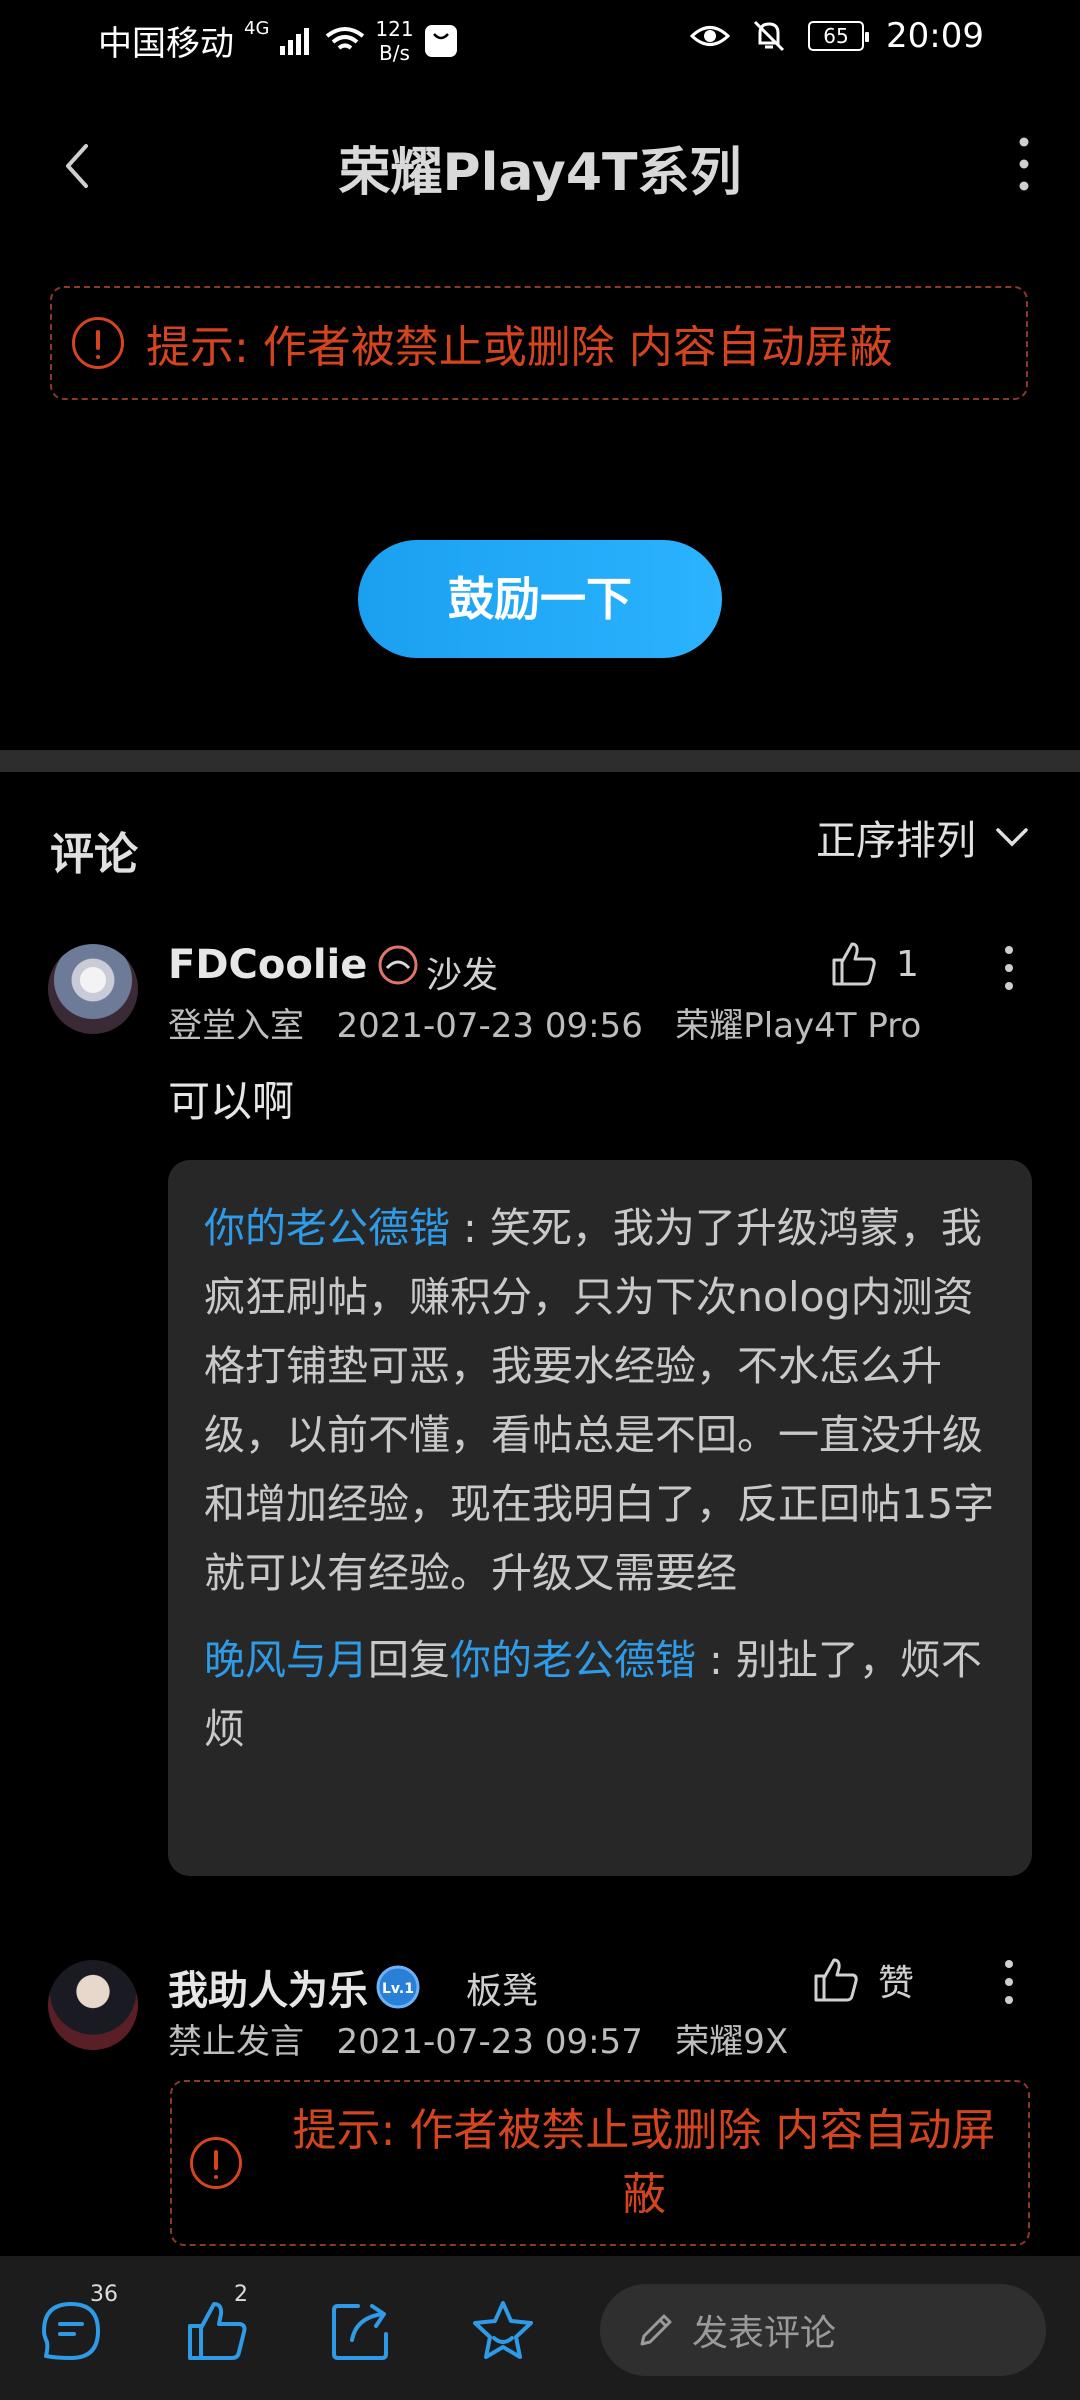 Image resolution: width=1080 pixels, height=2400 pixels. Describe the element at coordinates (71, 2331) in the screenshot. I see `comment-icon` at that location.